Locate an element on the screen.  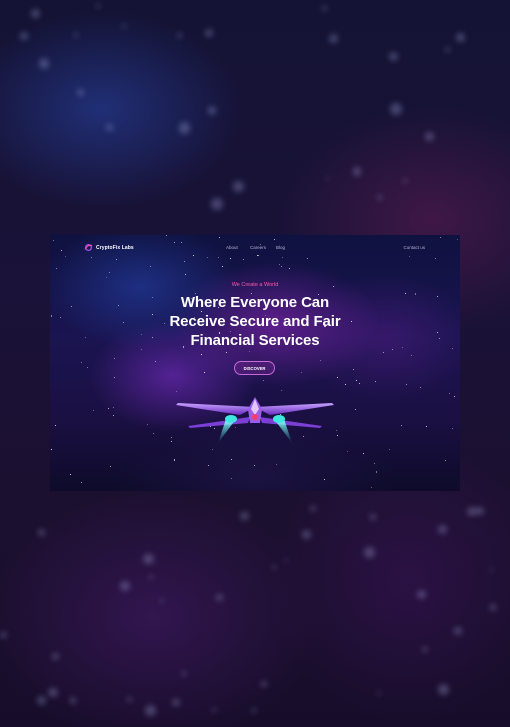
discover-button: DISCOVER is located at coordinates (254, 368).